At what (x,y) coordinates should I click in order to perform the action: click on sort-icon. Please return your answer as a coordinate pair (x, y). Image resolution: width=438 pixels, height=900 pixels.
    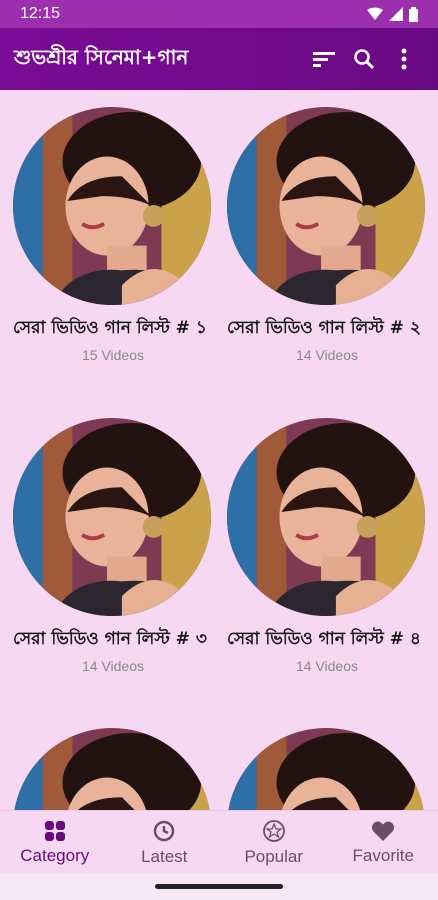
    Looking at the image, I should click on (324, 59).